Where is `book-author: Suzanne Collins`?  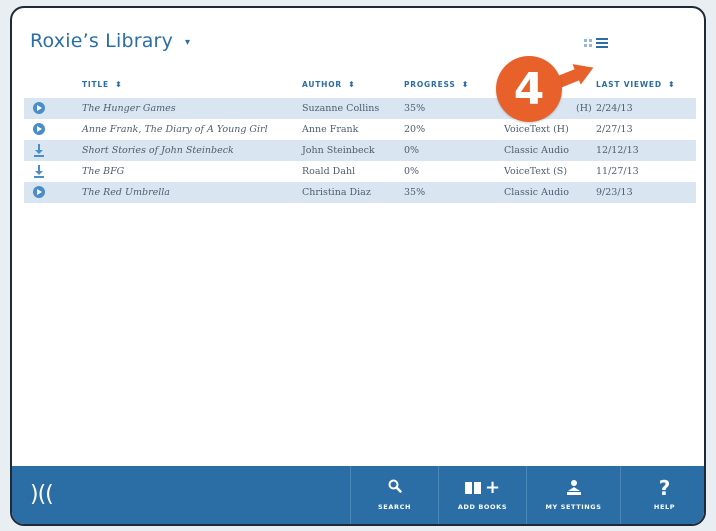
book-author: Suzanne Collins is located at coordinates (341, 108).